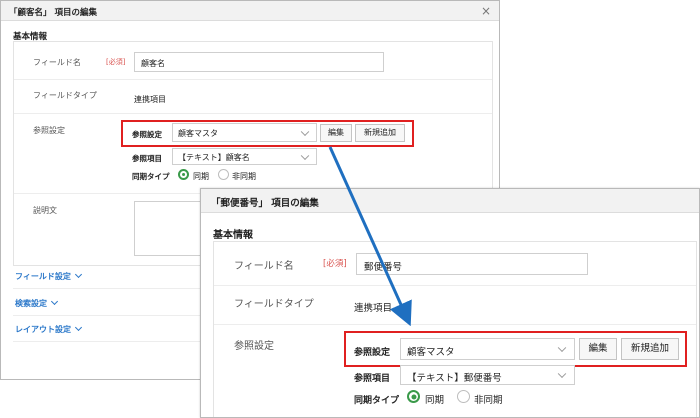 This screenshot has height=418, width=700. What do you see at coordinates (214, 157) in the screenshot?
I see `ref-item-select-value: 【テキスト】顧客名` at bounding box center [214, 157].